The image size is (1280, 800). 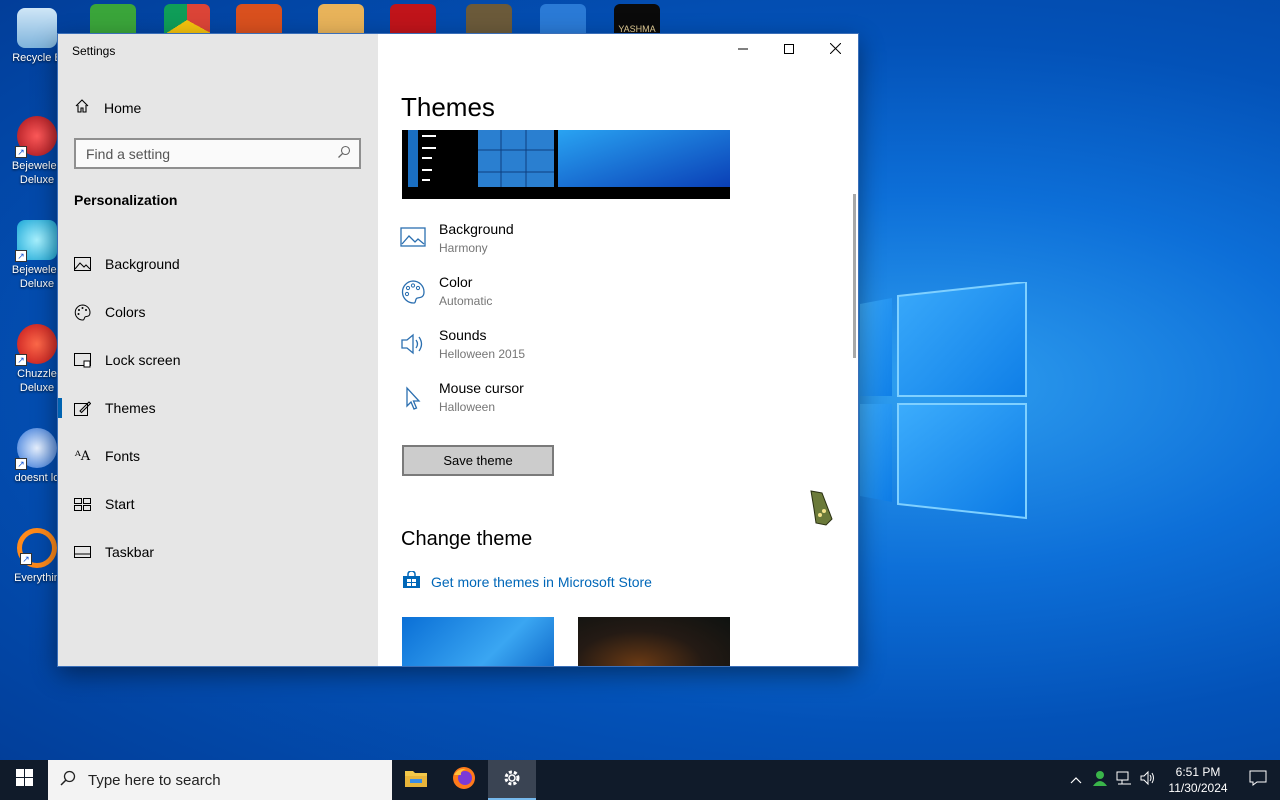 I want to click on theme-thumbnail-windows, so click(x=478, y=641).